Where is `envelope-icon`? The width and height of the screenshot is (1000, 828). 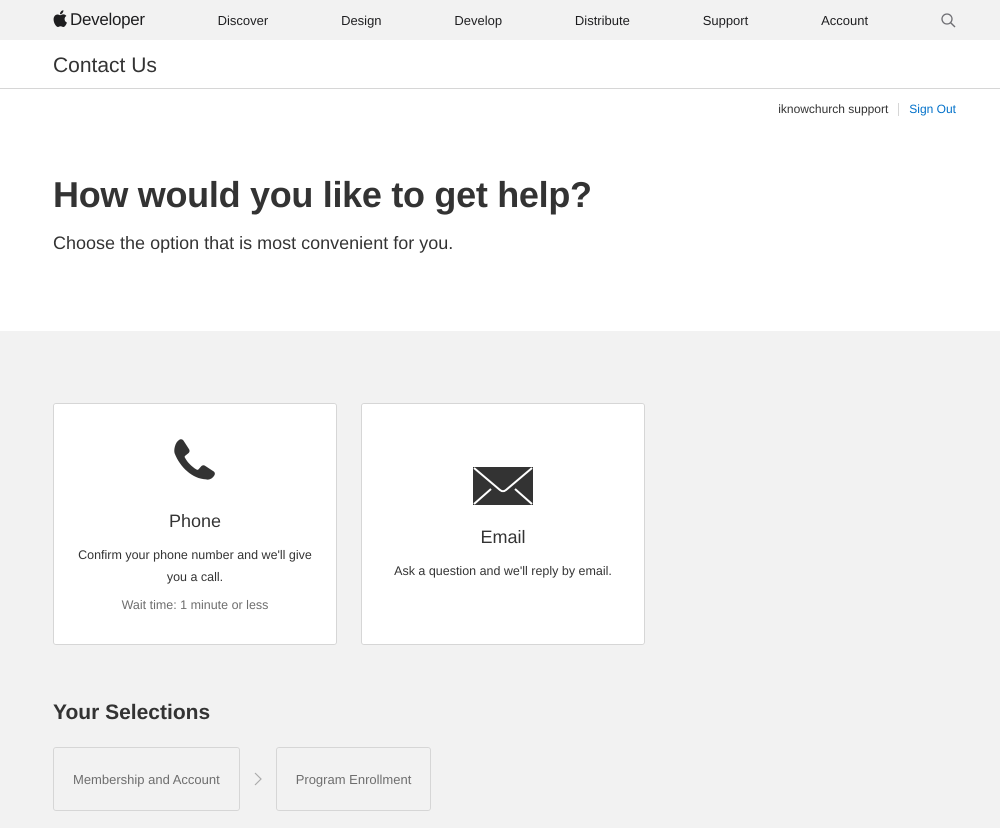
envelope-icon is located at coordinates (503, 485).